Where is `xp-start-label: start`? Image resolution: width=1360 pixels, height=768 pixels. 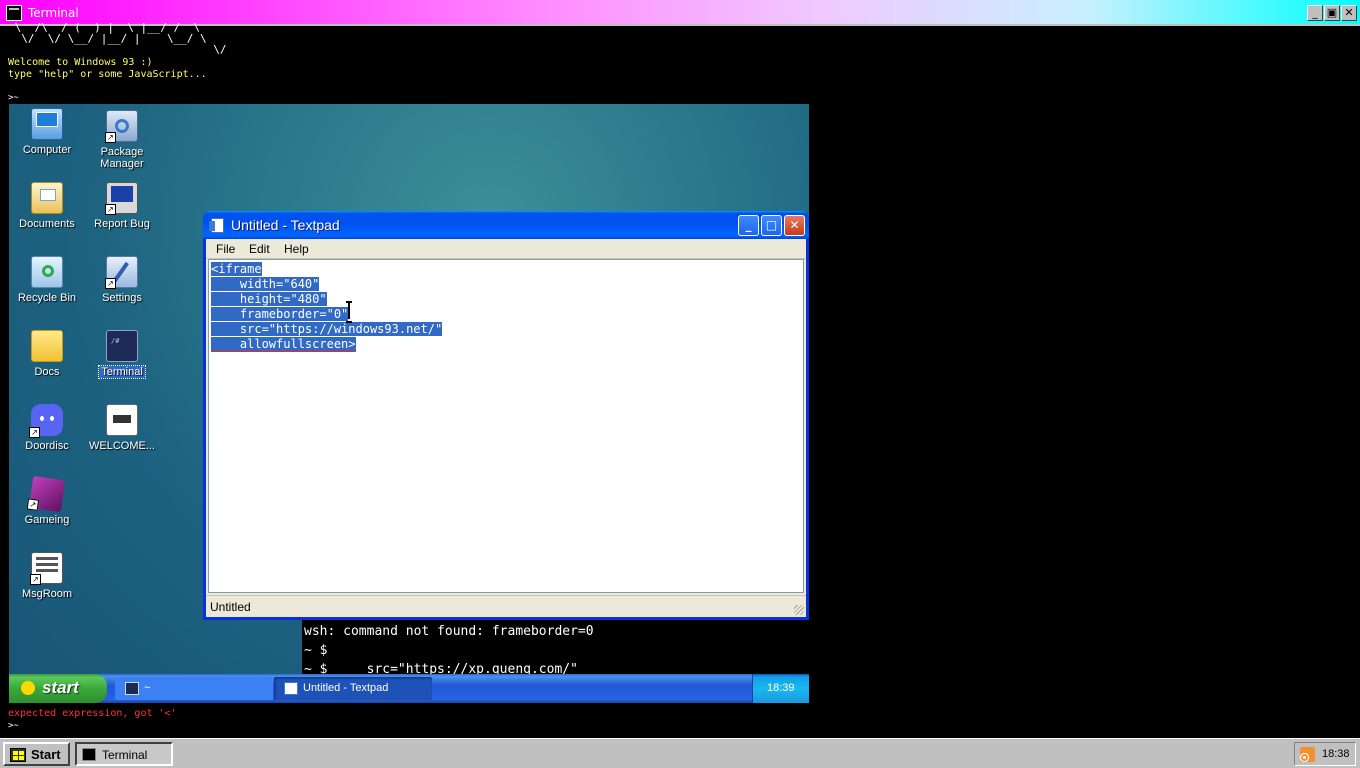 xp-start-label: start is located at coordinates (60, 687).